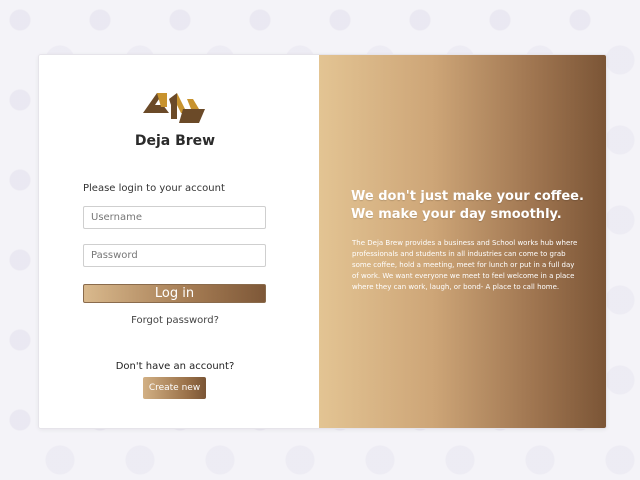  What do you see at coordinates (174, 108) in the screenshot?
I see `deja-brew-logo-icon` at bounding box center [174, 108].